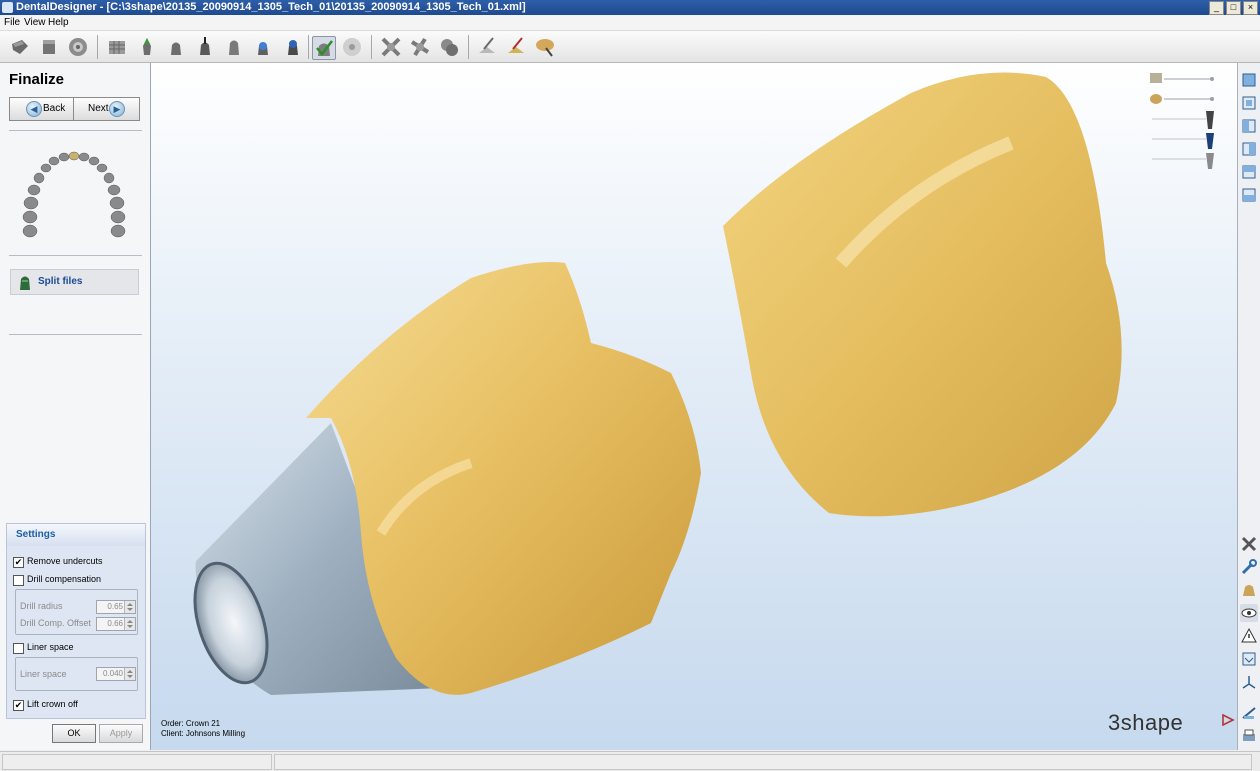 The width and height of the screenshot is (1260, 771). What do you see at coordinates (1249, 103) in the screenshot?
I see `view-back-icon` at bounding box center [1249, 103].